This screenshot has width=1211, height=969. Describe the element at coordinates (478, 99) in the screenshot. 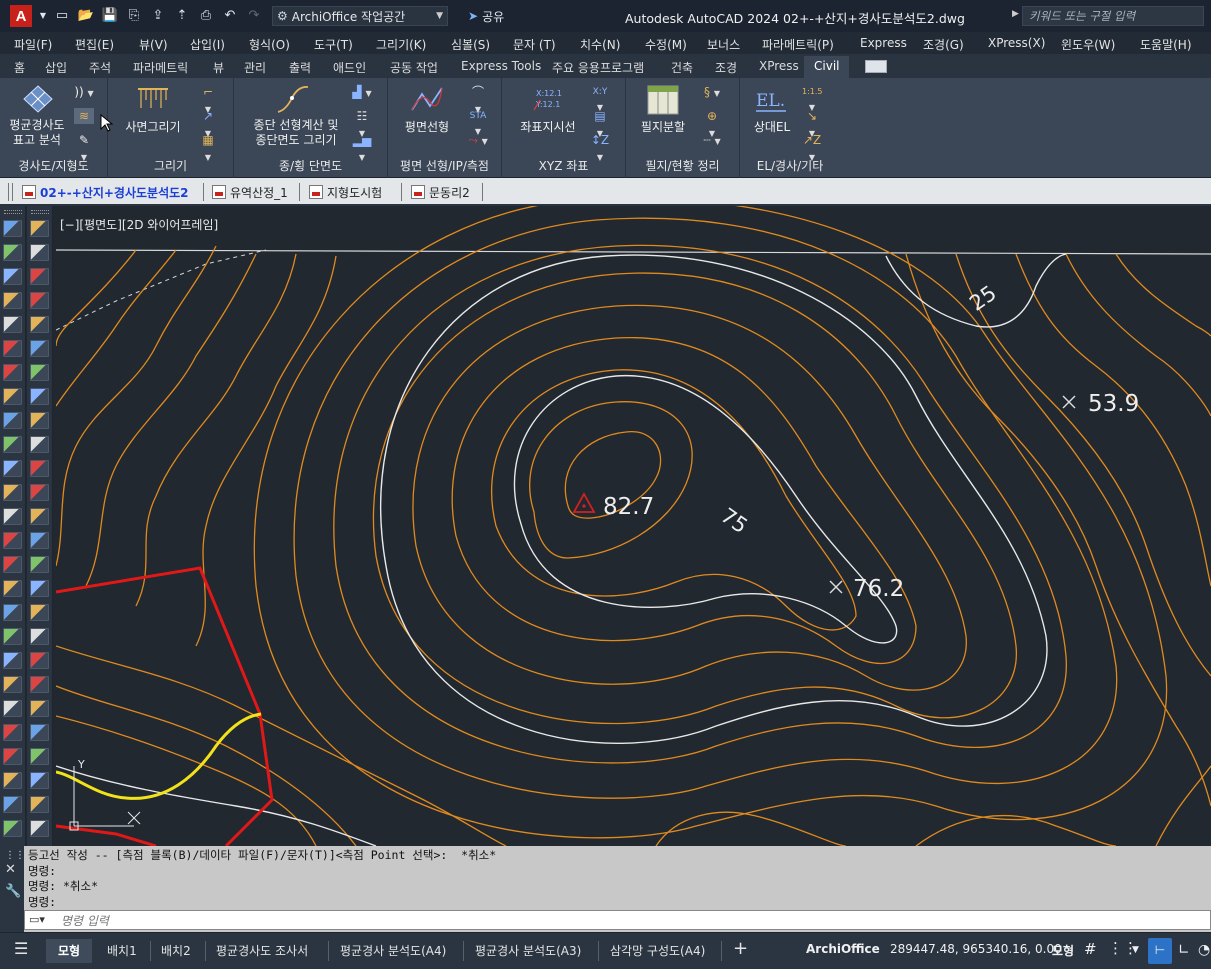

I see `curve-icon: ⌒ ▼` at that location.